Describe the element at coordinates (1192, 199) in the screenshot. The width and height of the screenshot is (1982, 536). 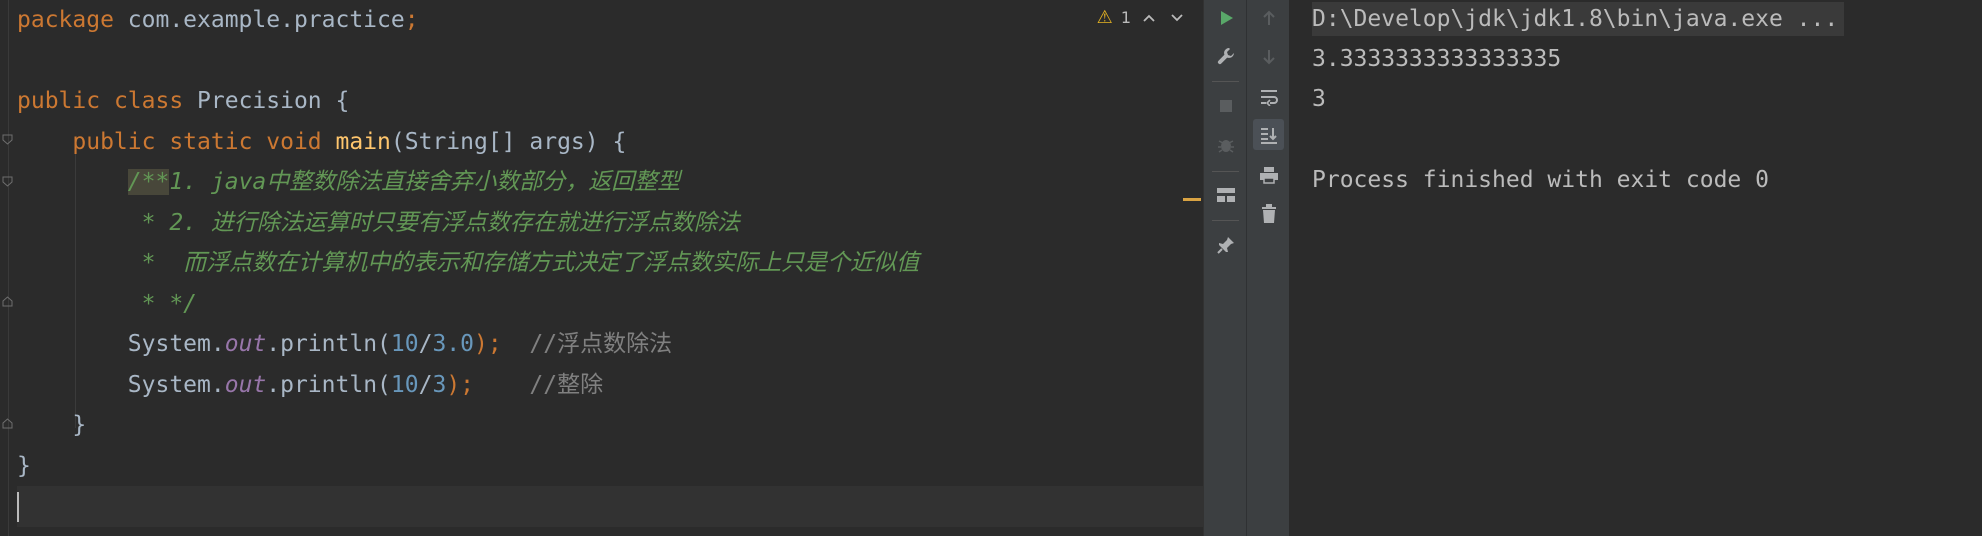
I see `warning-marker` at that location.